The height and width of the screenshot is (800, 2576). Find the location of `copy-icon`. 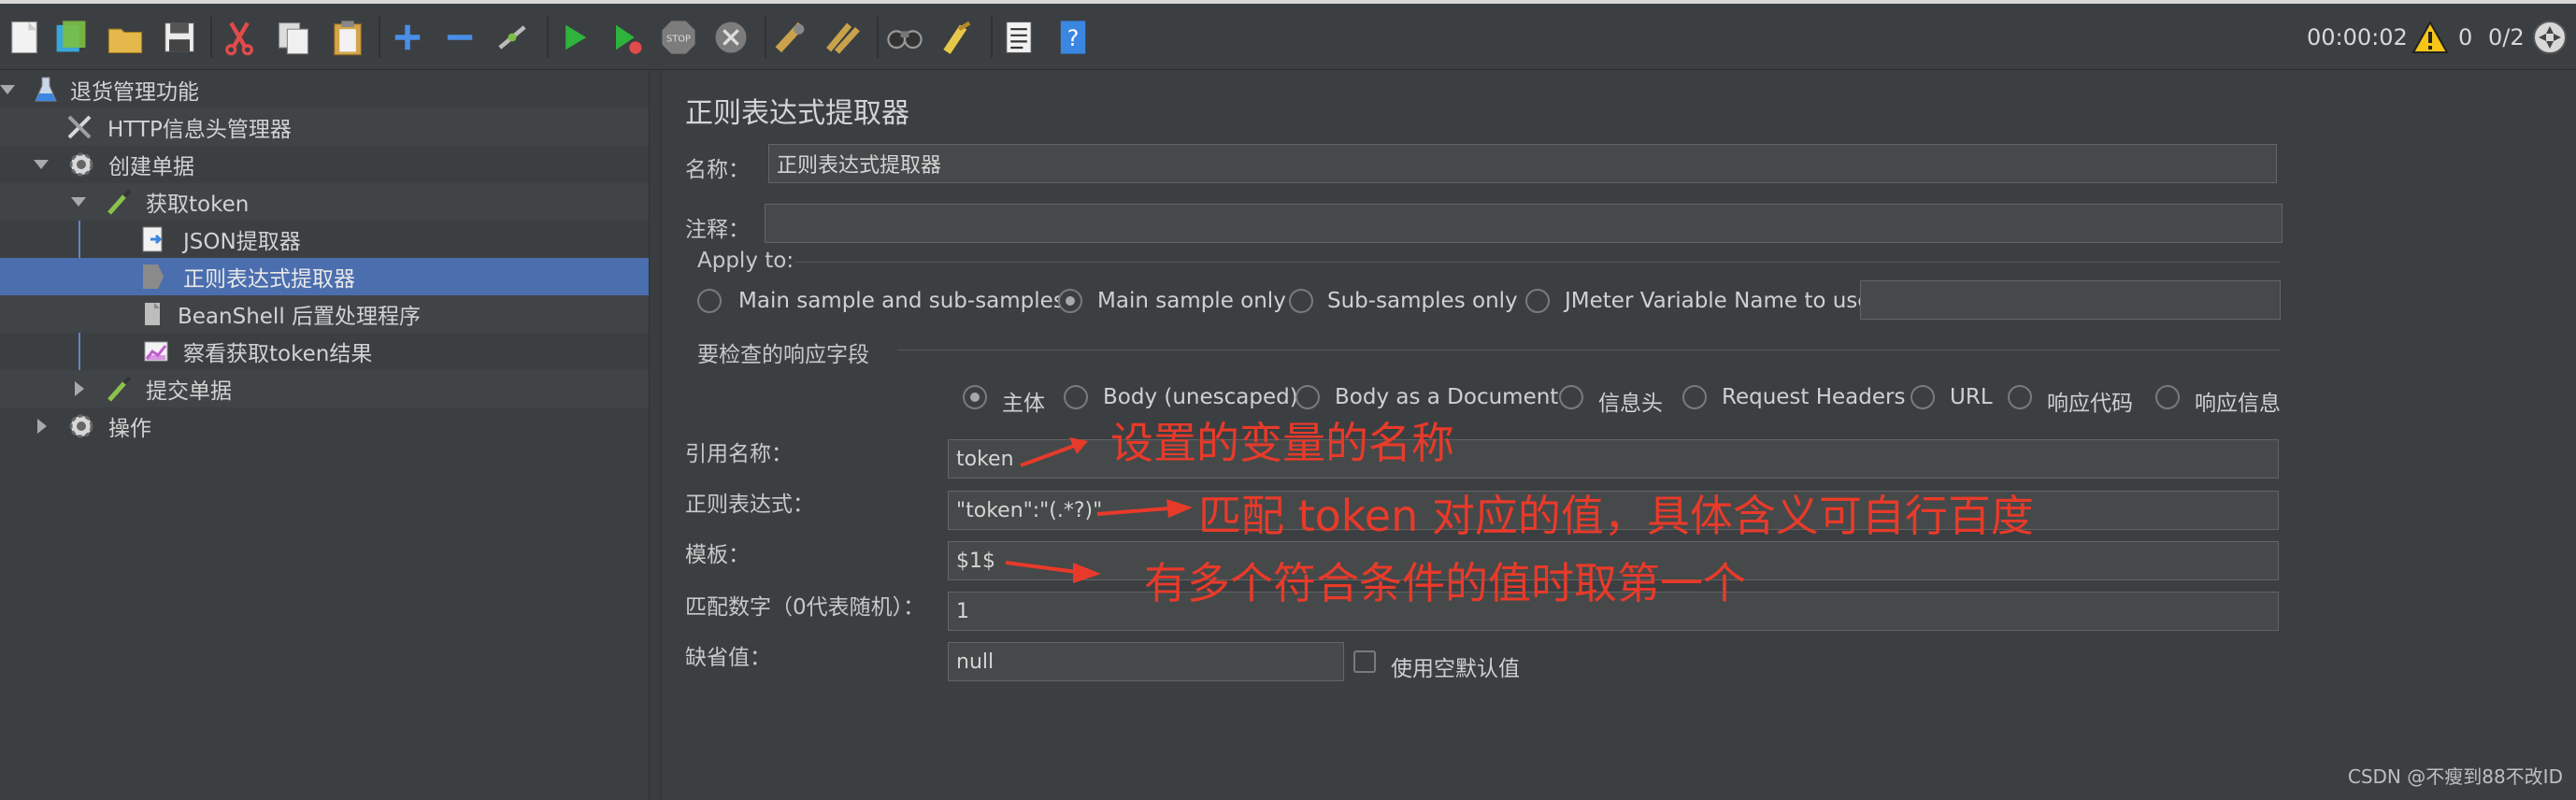

copy-icon is located at coordinates (293, 37).